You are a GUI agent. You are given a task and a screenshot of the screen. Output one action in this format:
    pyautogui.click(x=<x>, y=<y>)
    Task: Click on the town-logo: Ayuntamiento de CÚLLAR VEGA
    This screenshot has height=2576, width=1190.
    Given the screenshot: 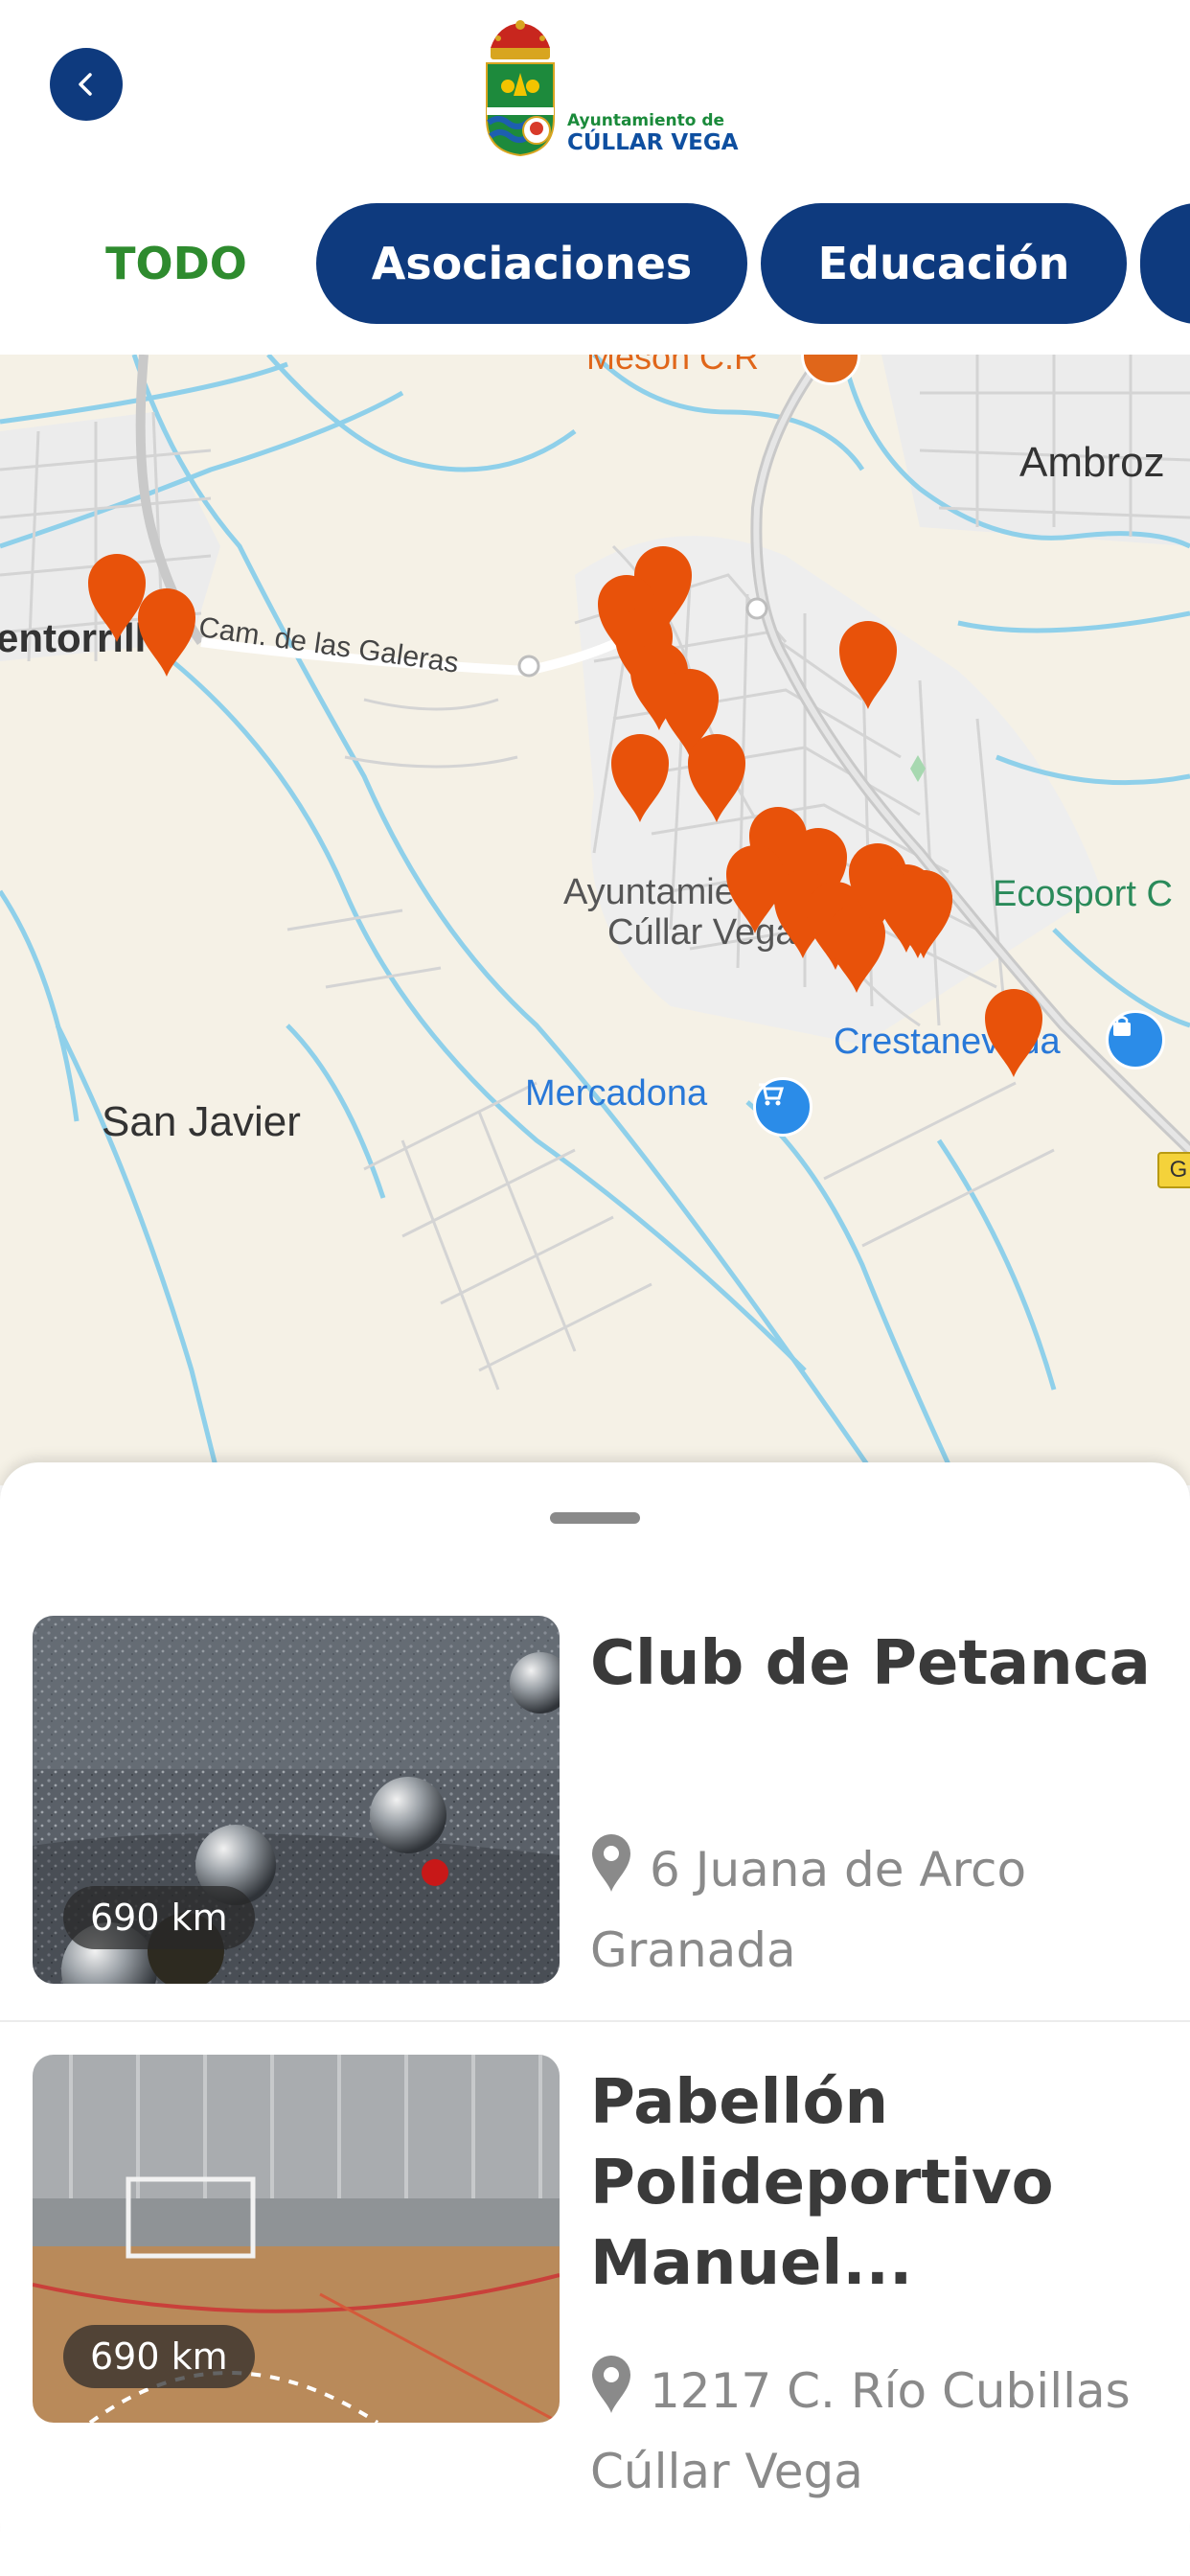 What is the action you would take?
    pyautogui.click(x=609, y=90)
    